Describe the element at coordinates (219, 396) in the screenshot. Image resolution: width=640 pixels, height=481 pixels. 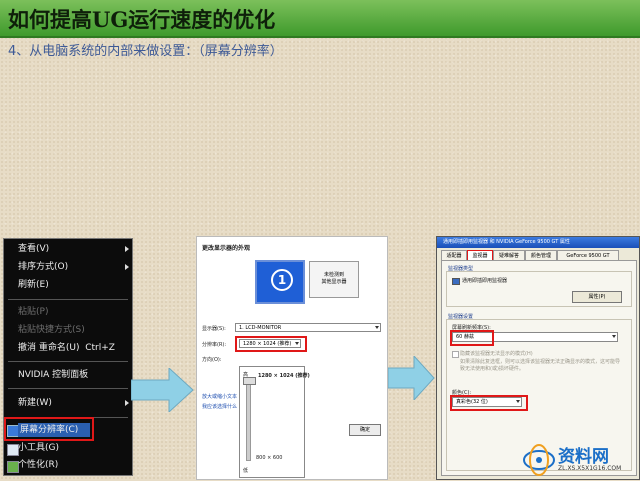
I see `text-size-link: 放大或缩小文本` at that location.